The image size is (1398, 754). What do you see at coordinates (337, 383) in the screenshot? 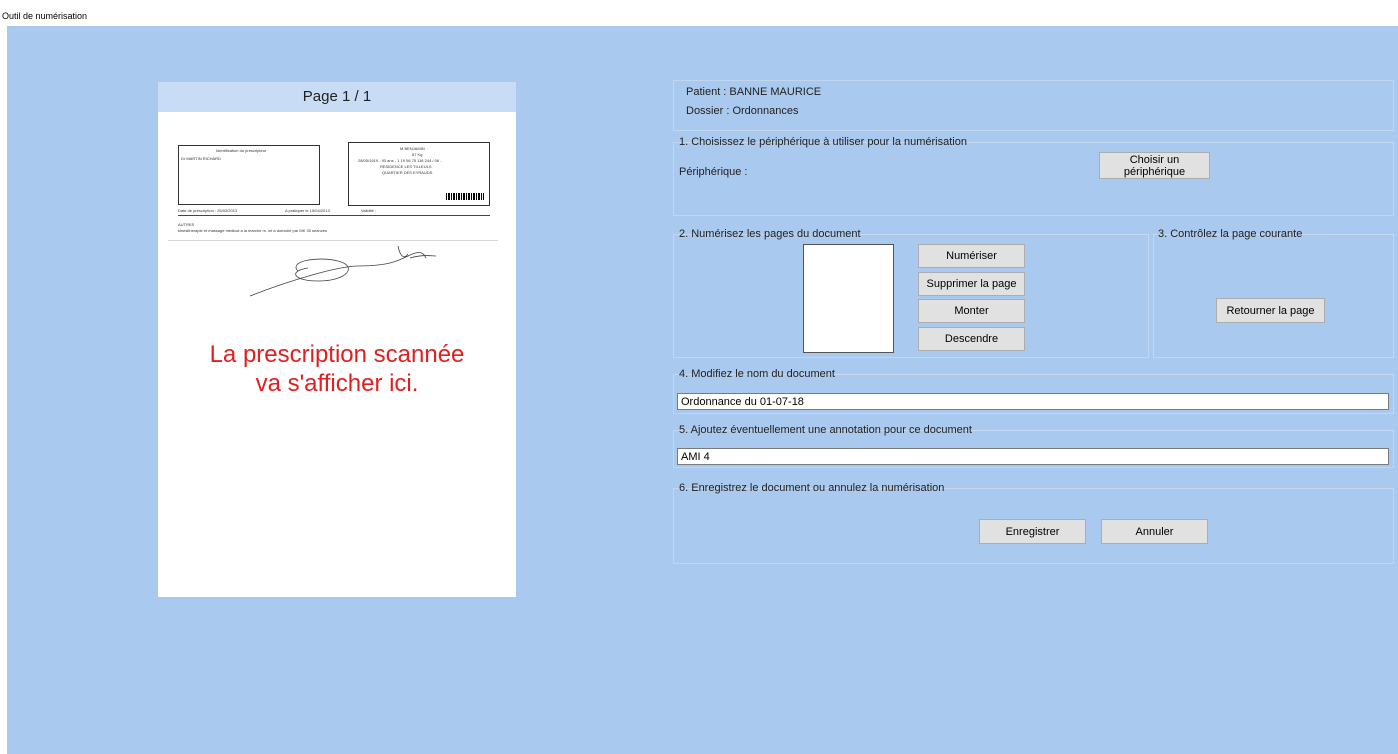
I see `placeholder-line-2: va s'afficher ici.` at bounding box center [337, 383].